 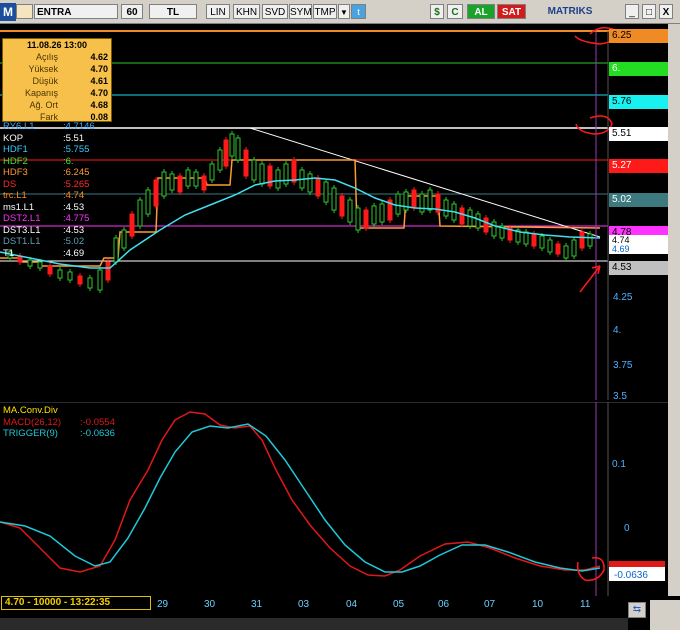 What do you see at coordinates (638, 36) in the screenshot?
I see `price-tag: 6.25` at bounding box center [638, 36].